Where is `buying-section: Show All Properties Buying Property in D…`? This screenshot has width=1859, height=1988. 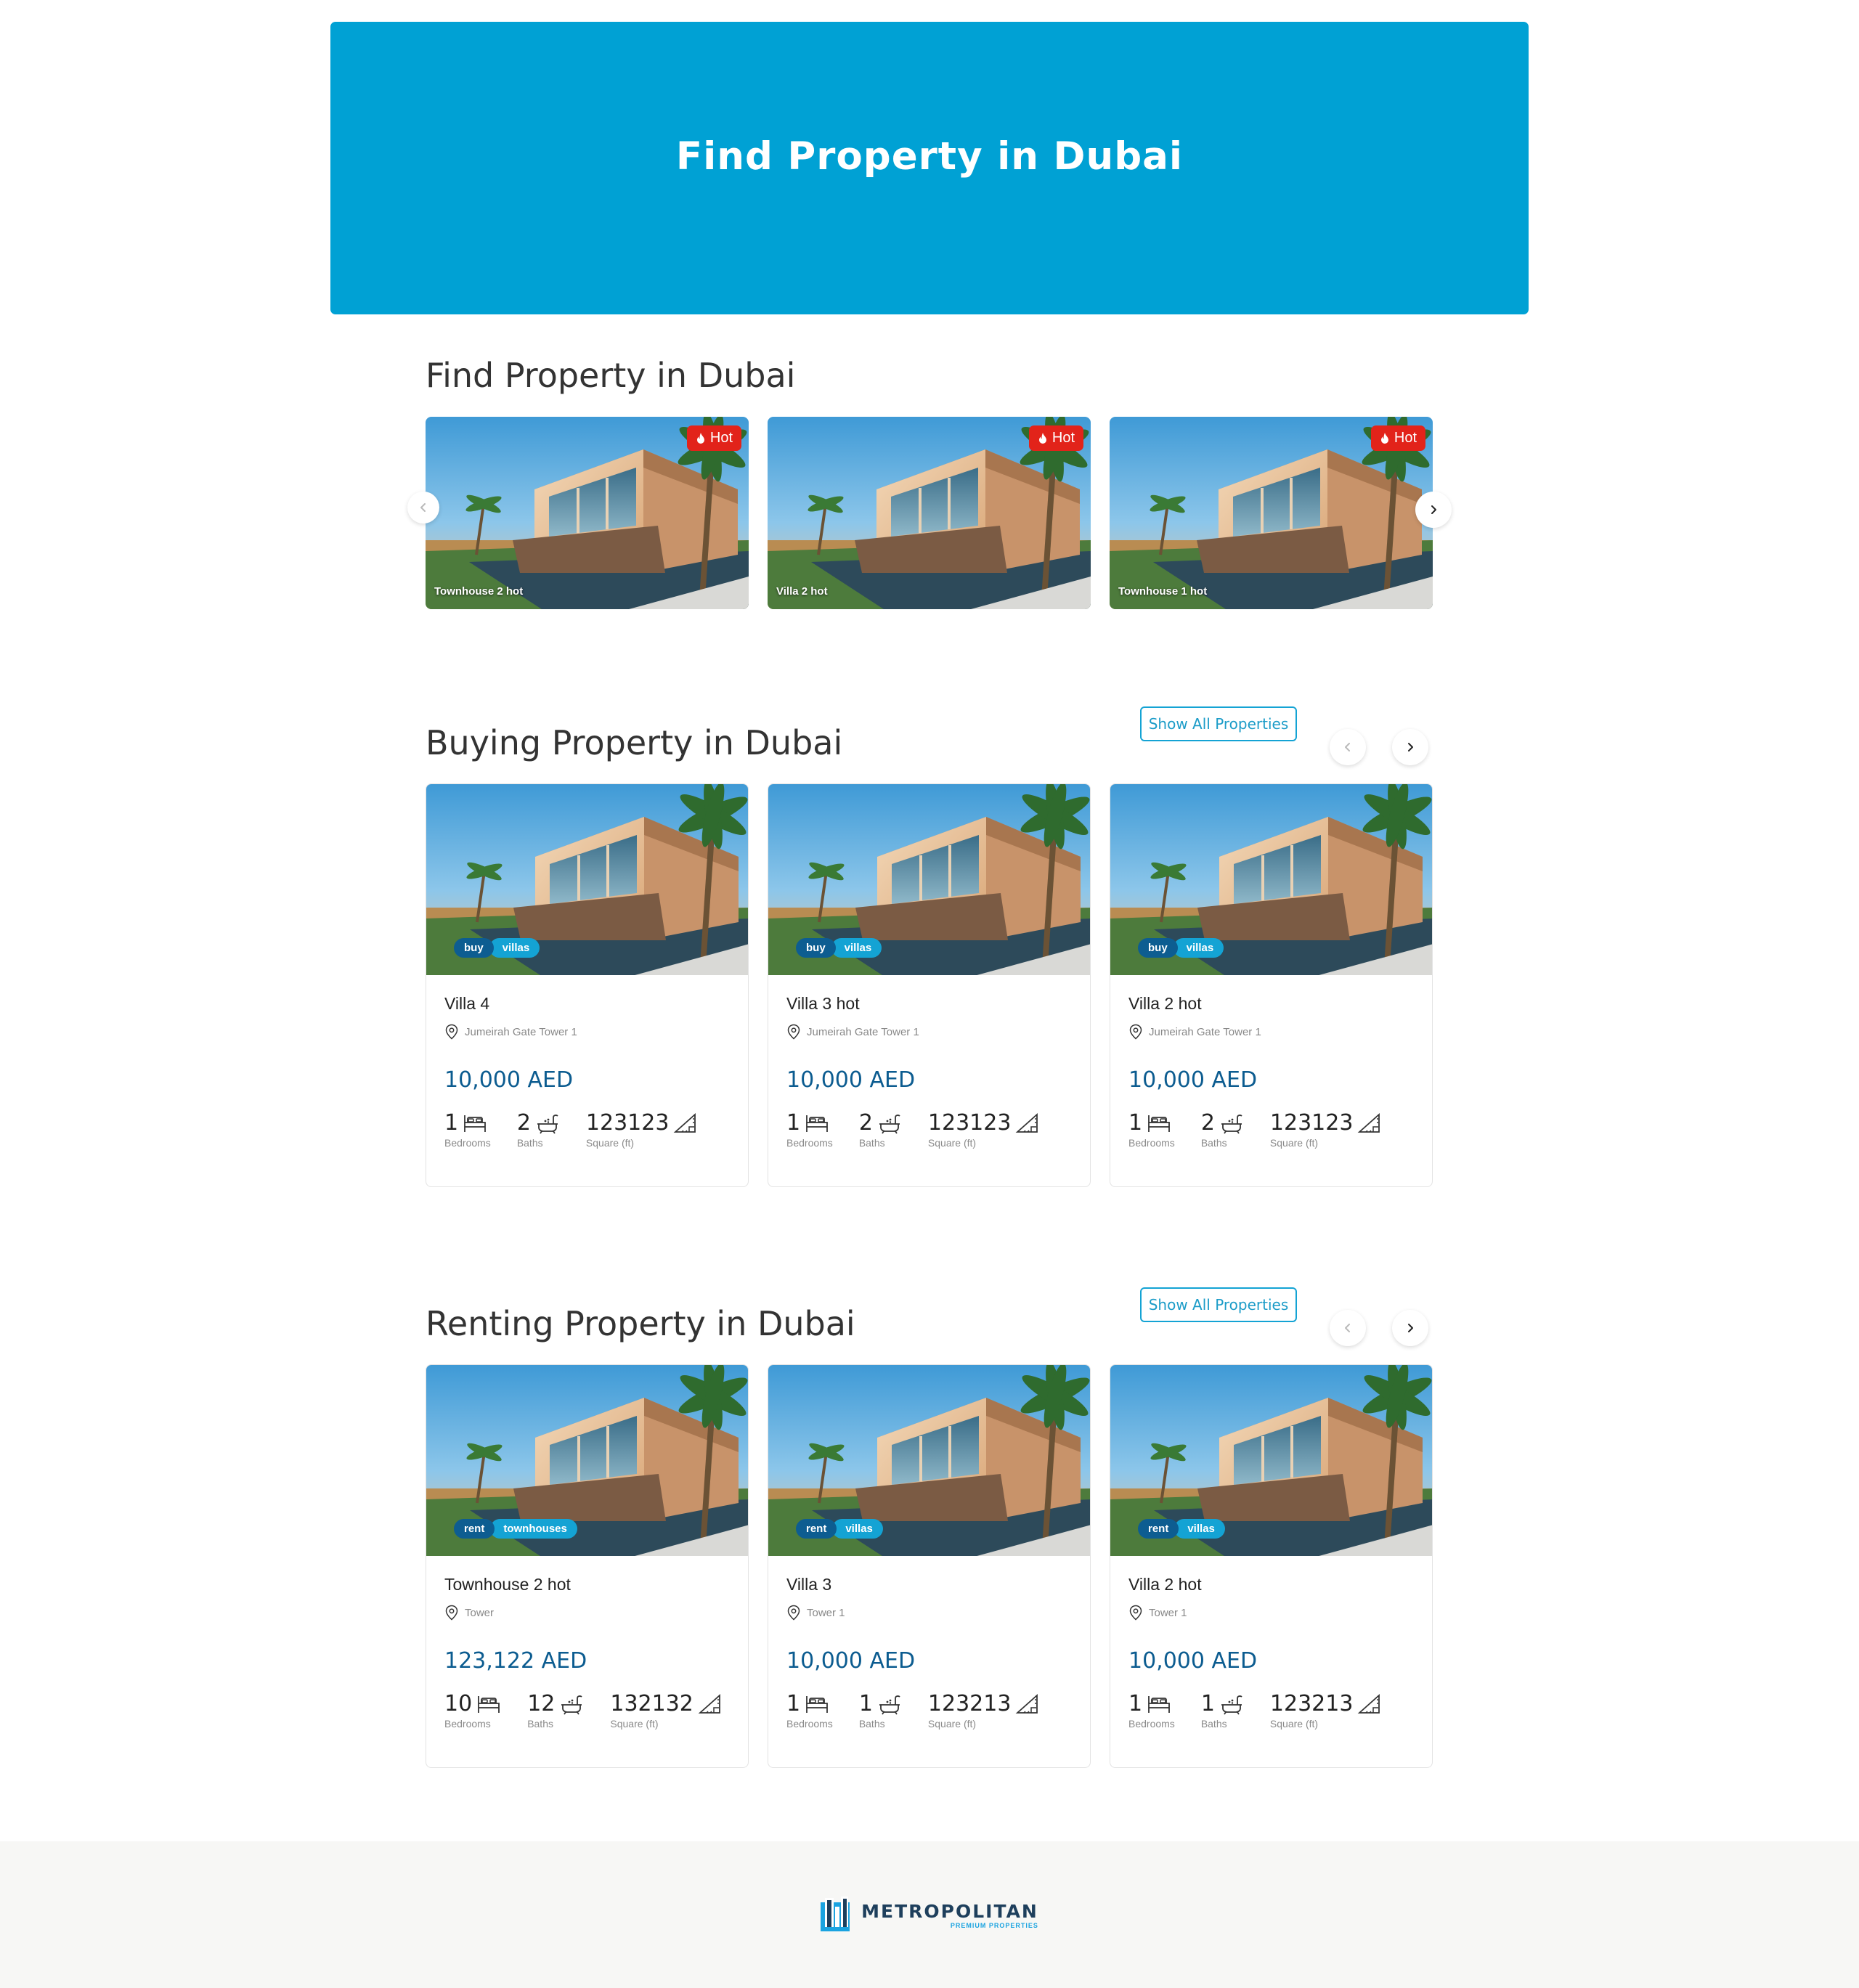 buying-section: Show All Properties Buying Property in D… is located at coordinates (929, 947).